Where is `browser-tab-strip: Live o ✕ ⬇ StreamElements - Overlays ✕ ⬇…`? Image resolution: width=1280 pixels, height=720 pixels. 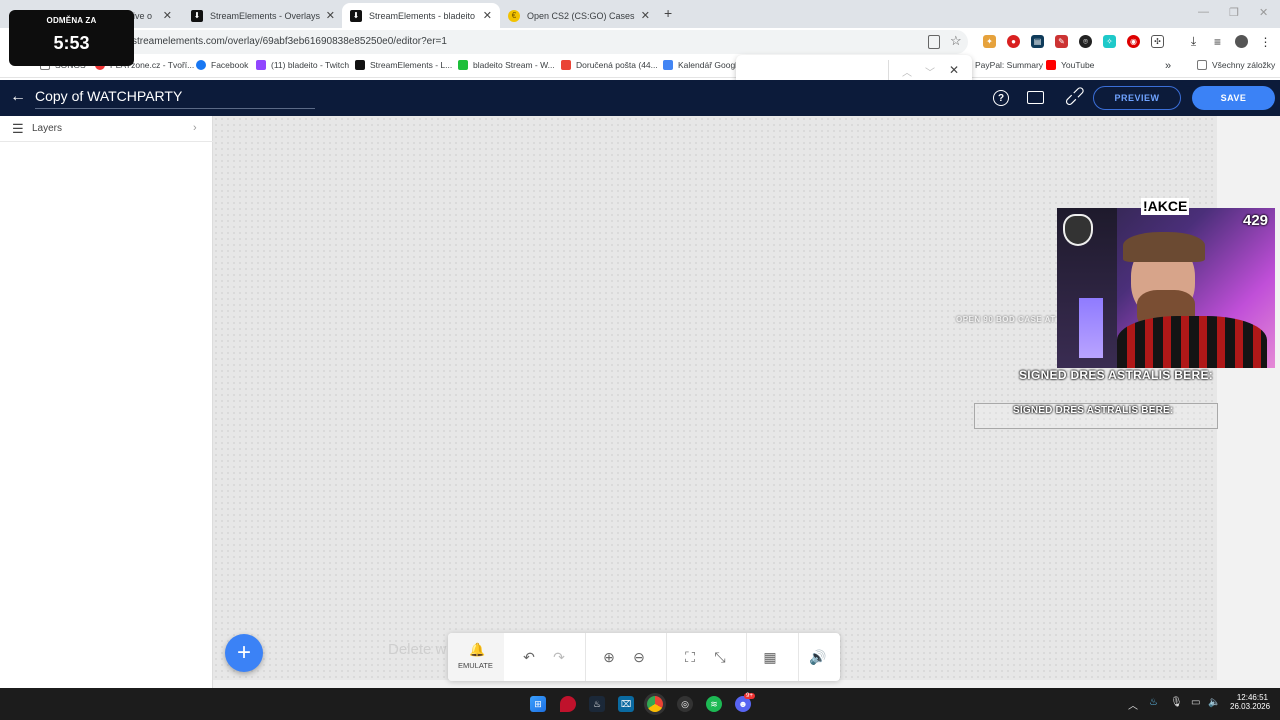
browser-tab-strip: Live o ✕ ⬇ StreamElements - Overlays ✕ ⬇… is located at coordinates (640, 14).